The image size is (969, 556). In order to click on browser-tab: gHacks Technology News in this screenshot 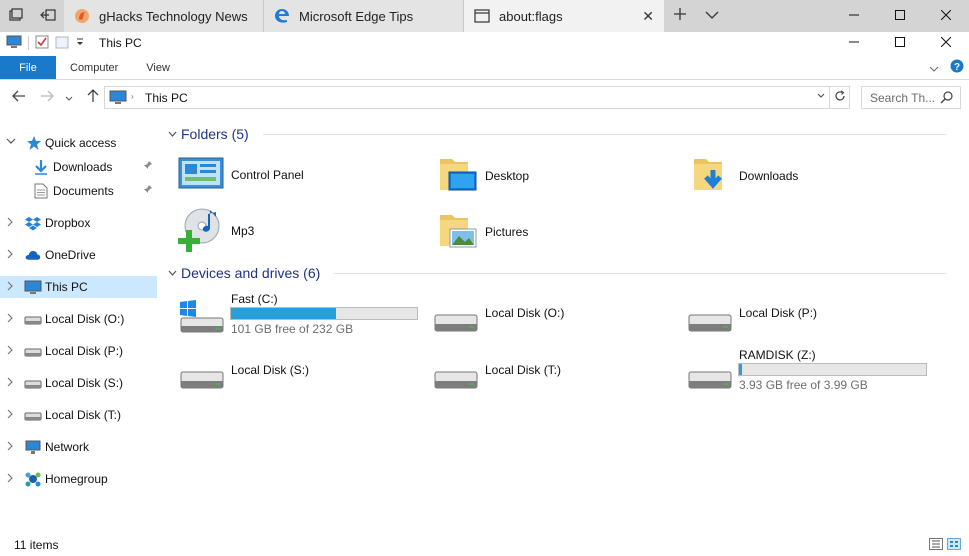, I will do `click(164, 16)`.